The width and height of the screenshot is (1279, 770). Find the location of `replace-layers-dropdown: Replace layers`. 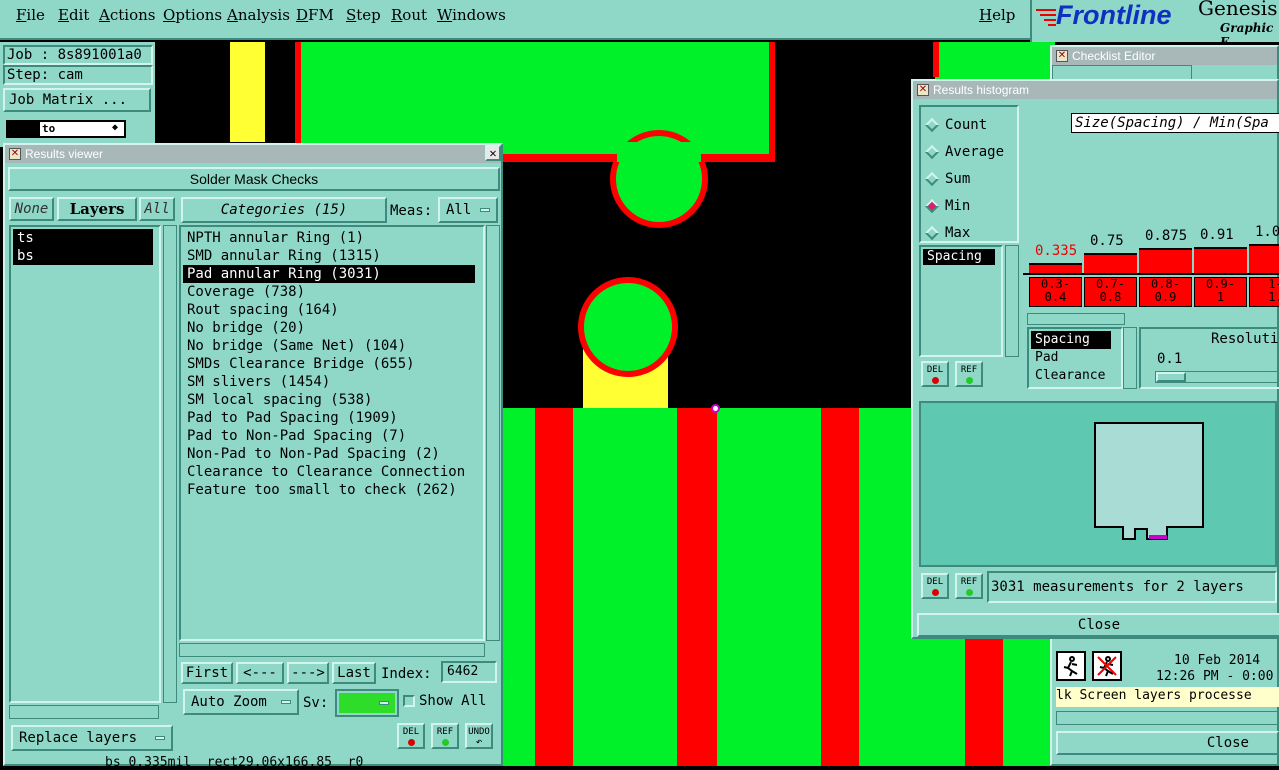

replace-layers-dropdown: Replace layers is located at coordinates (92, 738).